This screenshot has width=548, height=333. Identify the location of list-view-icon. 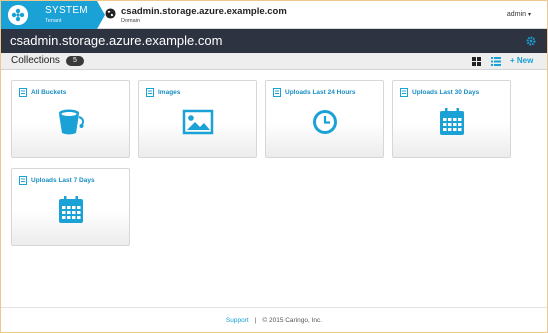
(496, 61).